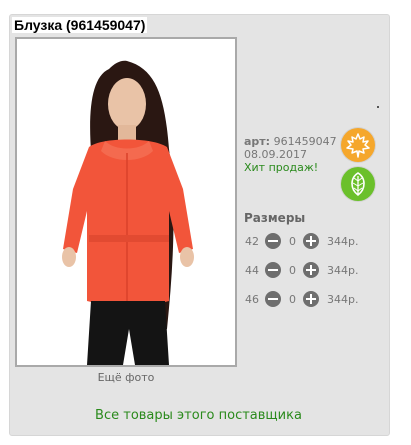 This screenshot has height=445, width=411. I want to click on size-label: 44, so click(252, 270).